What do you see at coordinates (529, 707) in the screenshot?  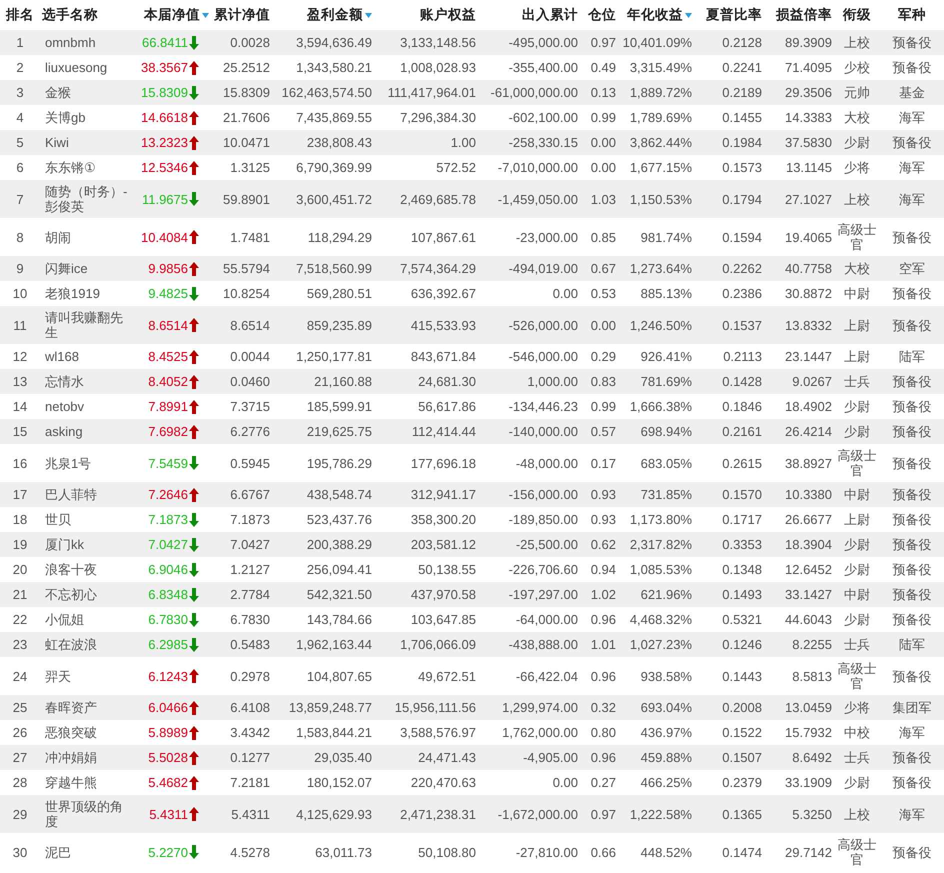 I see `net-deposits: 1,299,974.00` at bounding box center [529, 707].